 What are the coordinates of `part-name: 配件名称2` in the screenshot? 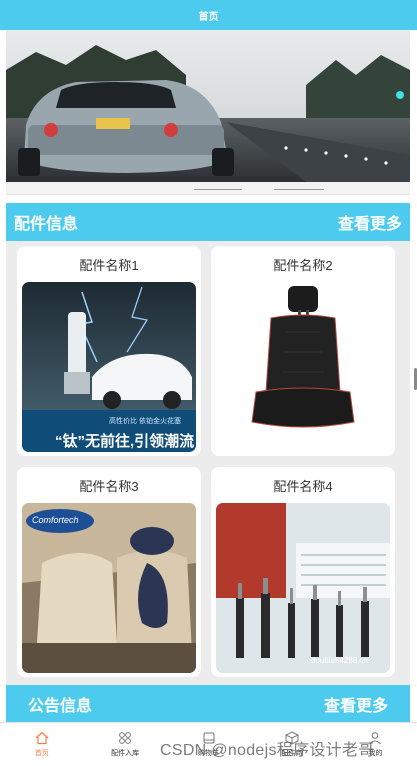 It's located at (303, 265).